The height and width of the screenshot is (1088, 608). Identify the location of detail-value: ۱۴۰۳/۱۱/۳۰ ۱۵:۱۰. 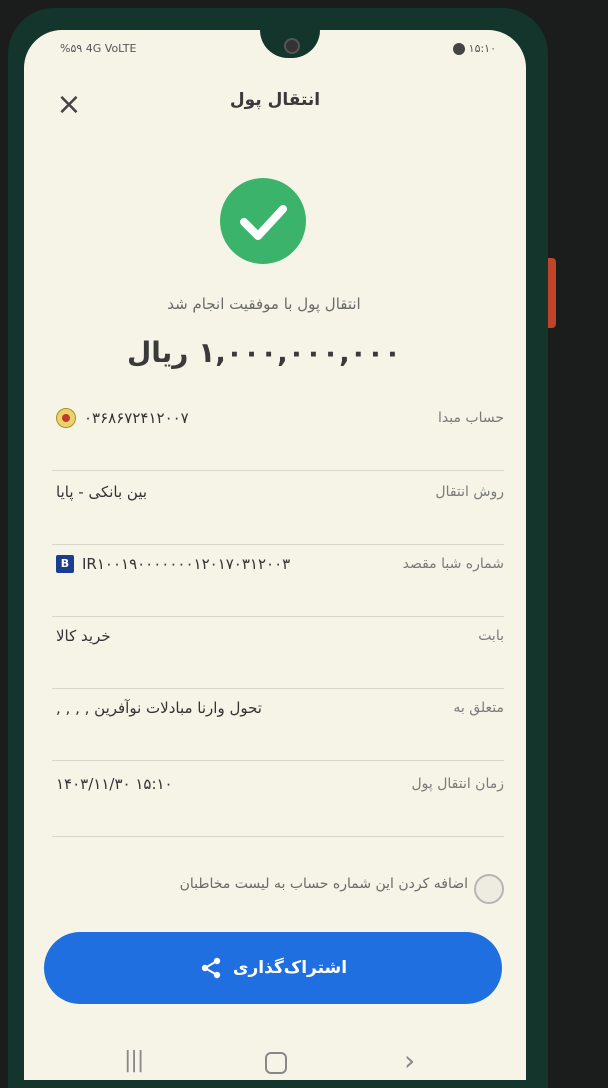
(114, 784).